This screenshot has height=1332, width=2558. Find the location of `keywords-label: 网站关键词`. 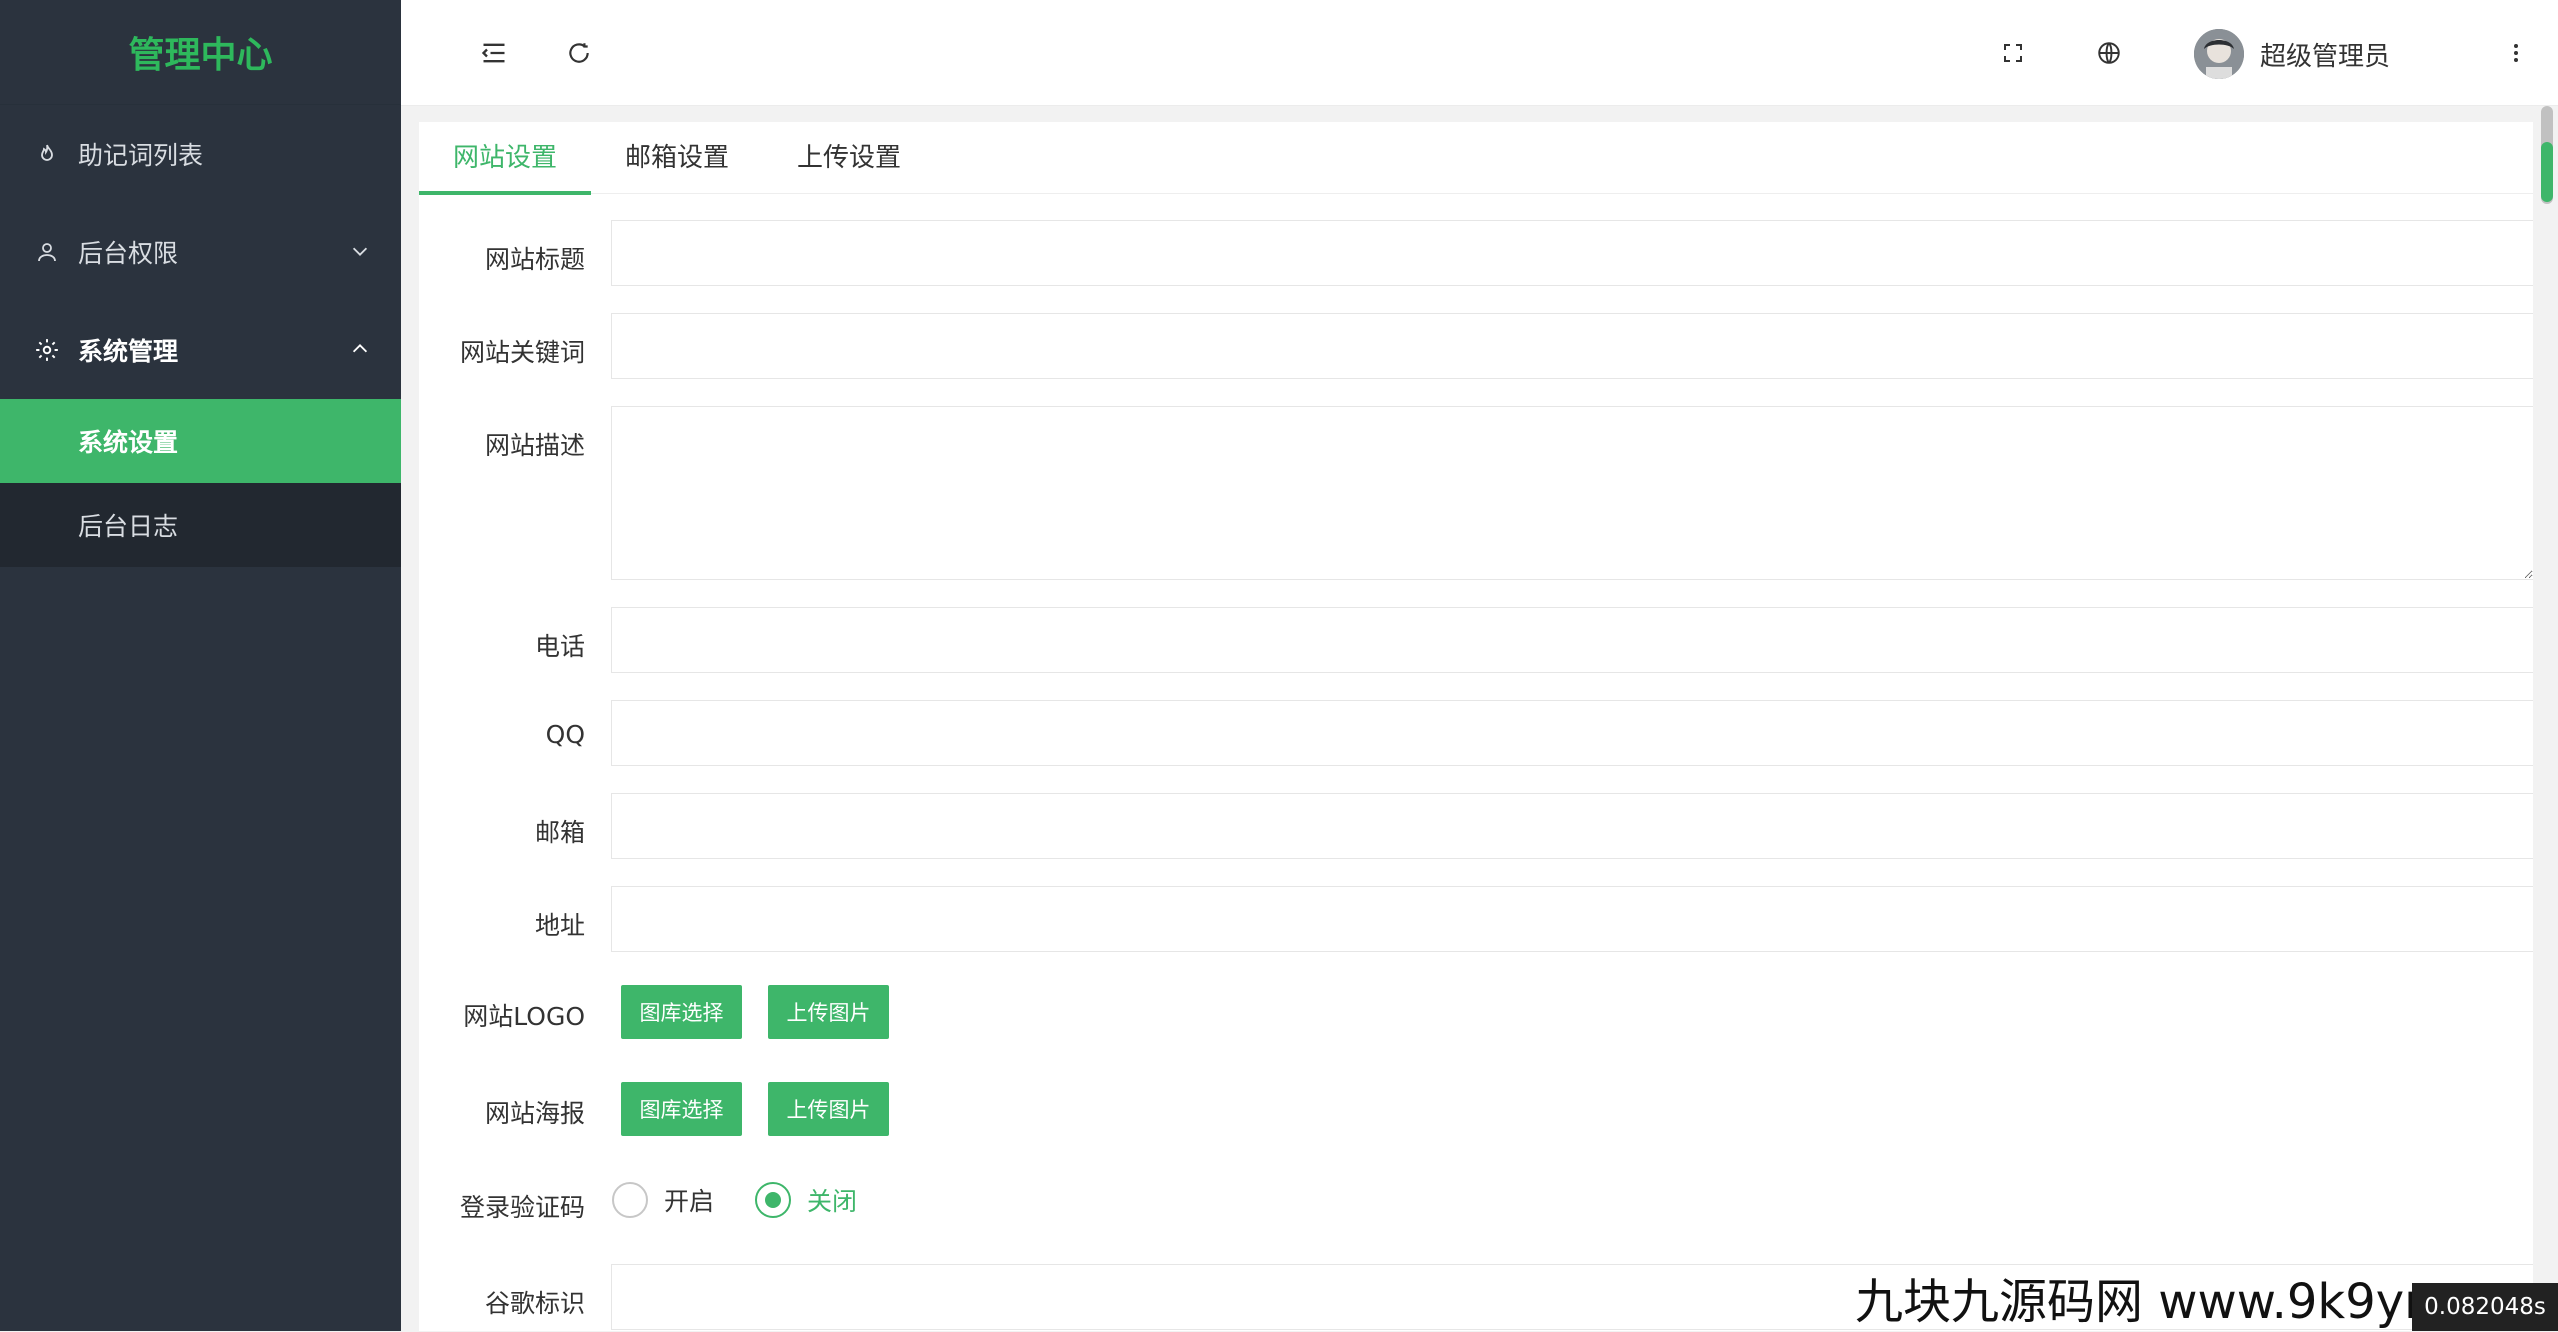

keywords-label: 网站关键词 is located at coordinates (522, 352).